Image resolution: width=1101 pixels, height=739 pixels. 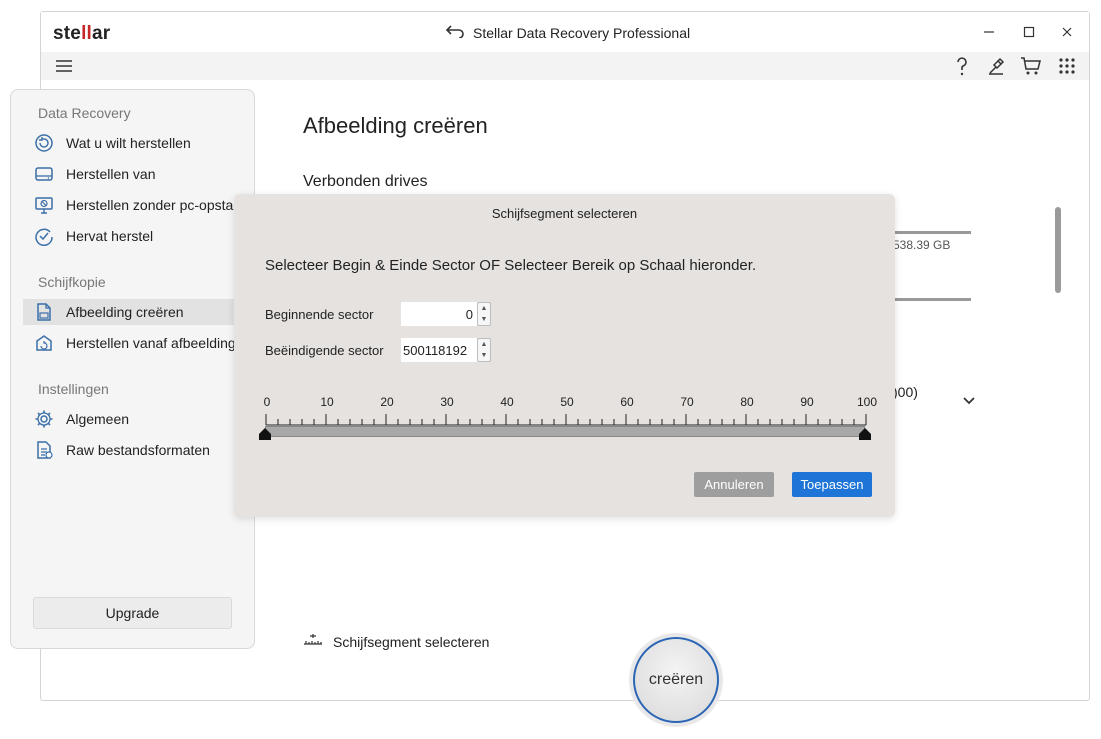 I want to click on segment-ruler-icon, so click(x=313, y=641).